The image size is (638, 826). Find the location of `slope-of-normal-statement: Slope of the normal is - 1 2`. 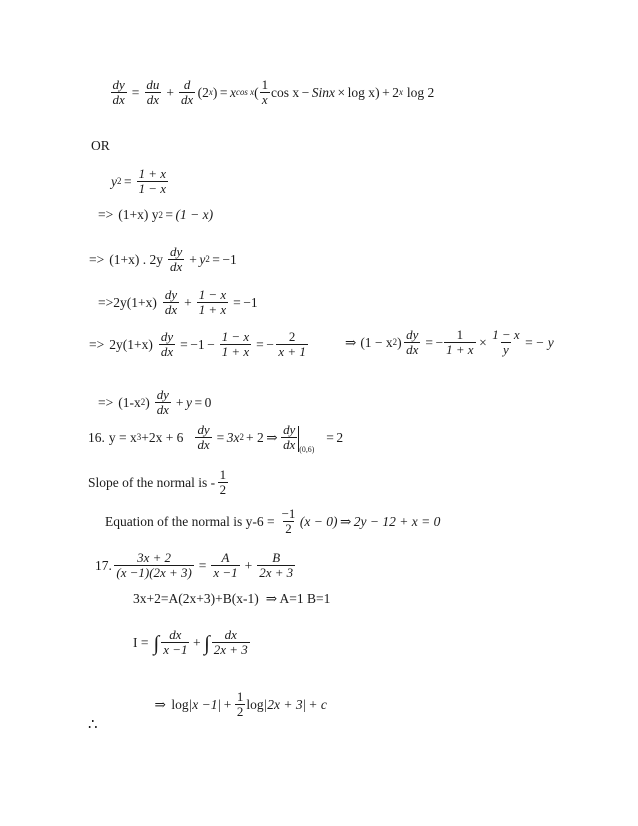

slope-of-normal-statement: Slope of the normal is - 1 2 is located at coordinates (159, 482).